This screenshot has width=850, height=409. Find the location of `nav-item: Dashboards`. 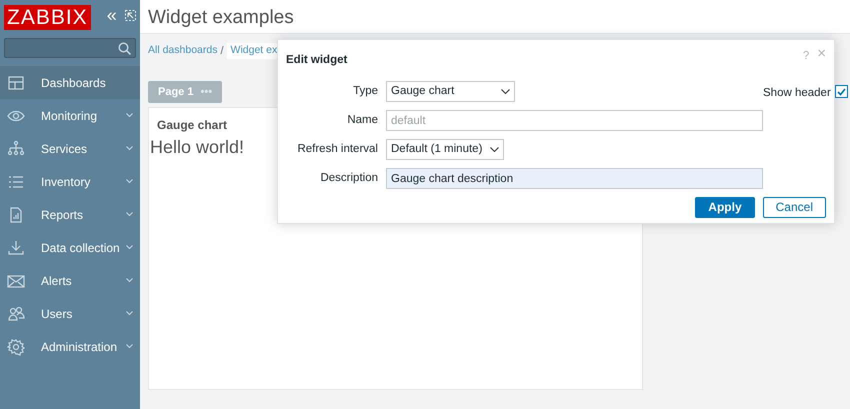

nav-item: Dashboards is located at coordinates (70, 82).